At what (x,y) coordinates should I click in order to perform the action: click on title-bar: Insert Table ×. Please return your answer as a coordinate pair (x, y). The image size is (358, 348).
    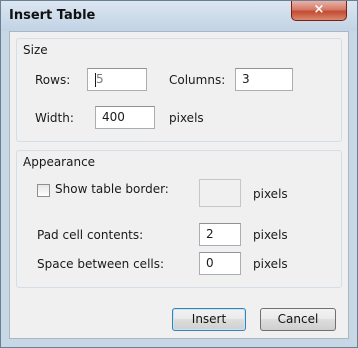
    Looking at the image, I should click on (179, 16).